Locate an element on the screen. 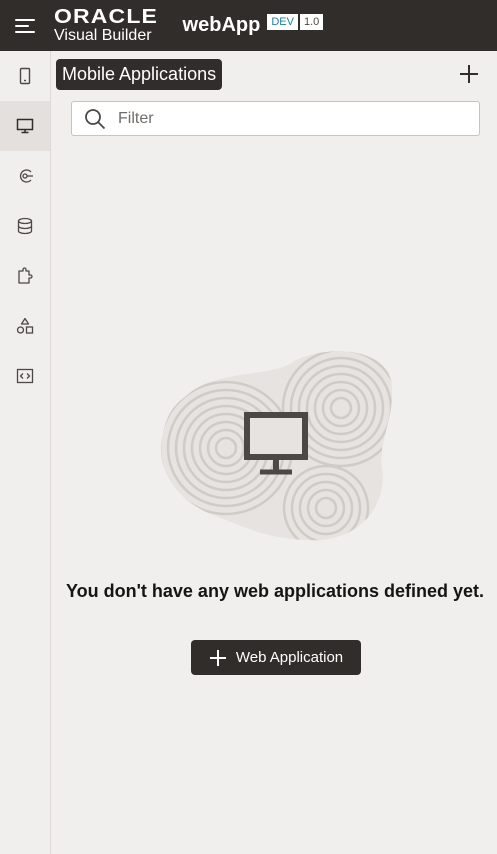  rail-item-processes is located at coordinates (25, 326).